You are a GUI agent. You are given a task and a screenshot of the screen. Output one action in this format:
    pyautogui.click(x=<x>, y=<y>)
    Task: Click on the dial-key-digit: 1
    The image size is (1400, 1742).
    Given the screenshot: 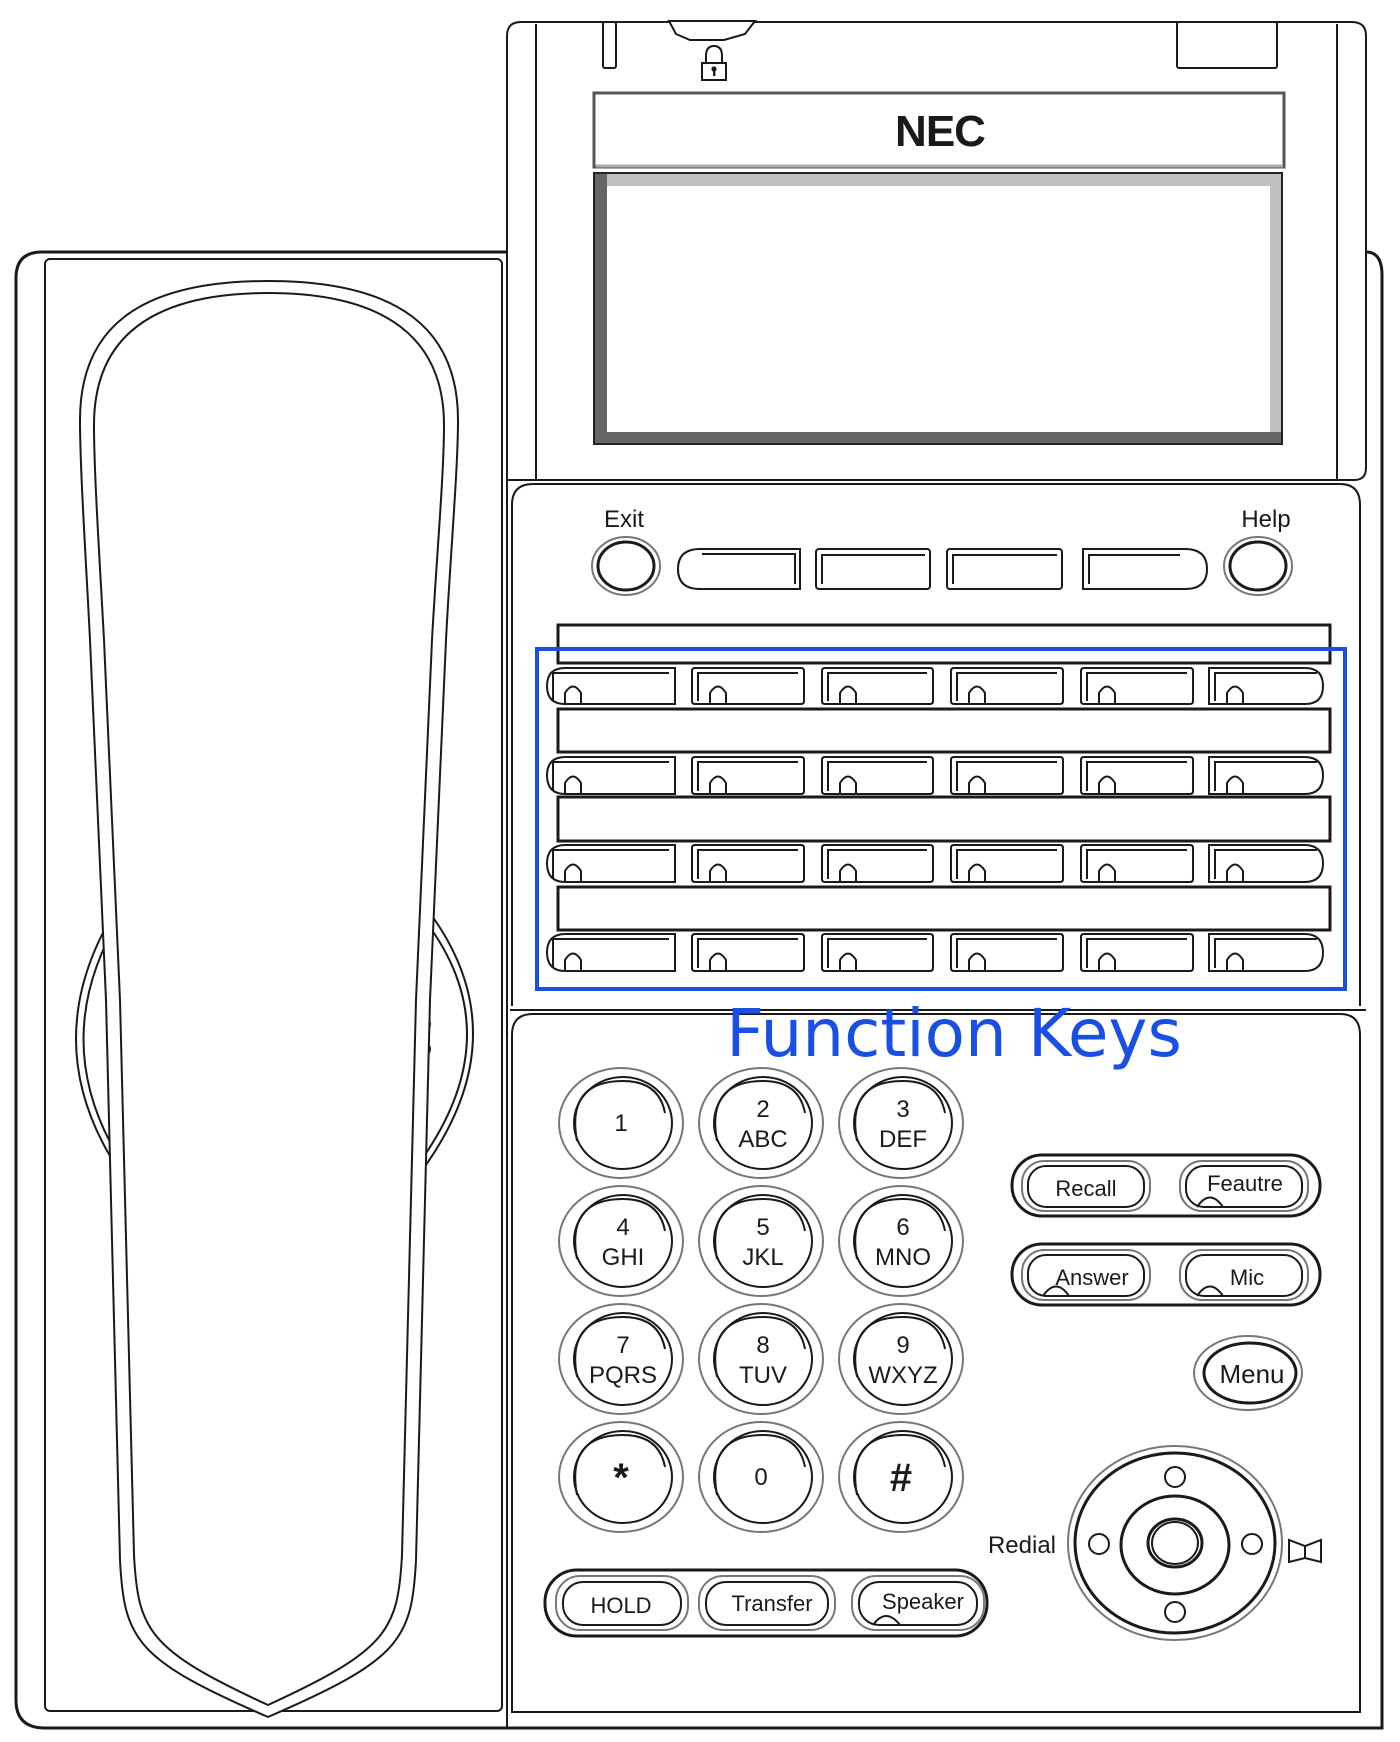 What is the action you would take?
    pyautogui.click(x=620, y=1123)
    